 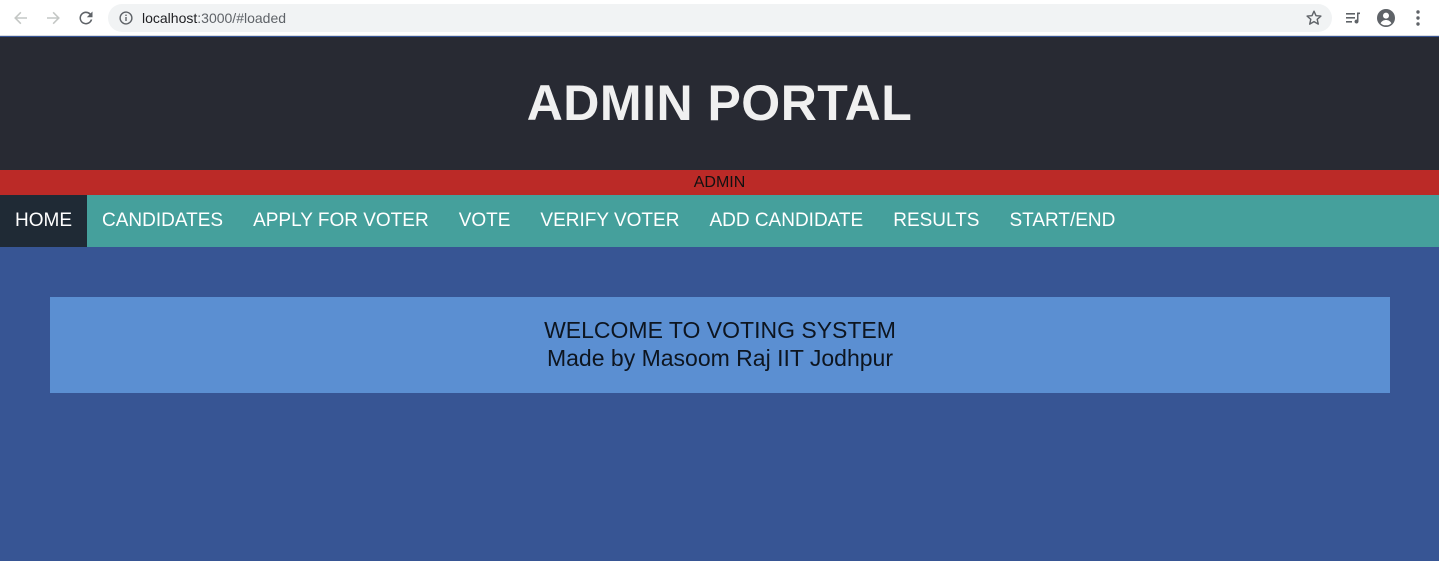 What do you see at coordinates (53, 18) in the screenshot?
I see `forward-arrow-icon` at bounding box center [53, 18].